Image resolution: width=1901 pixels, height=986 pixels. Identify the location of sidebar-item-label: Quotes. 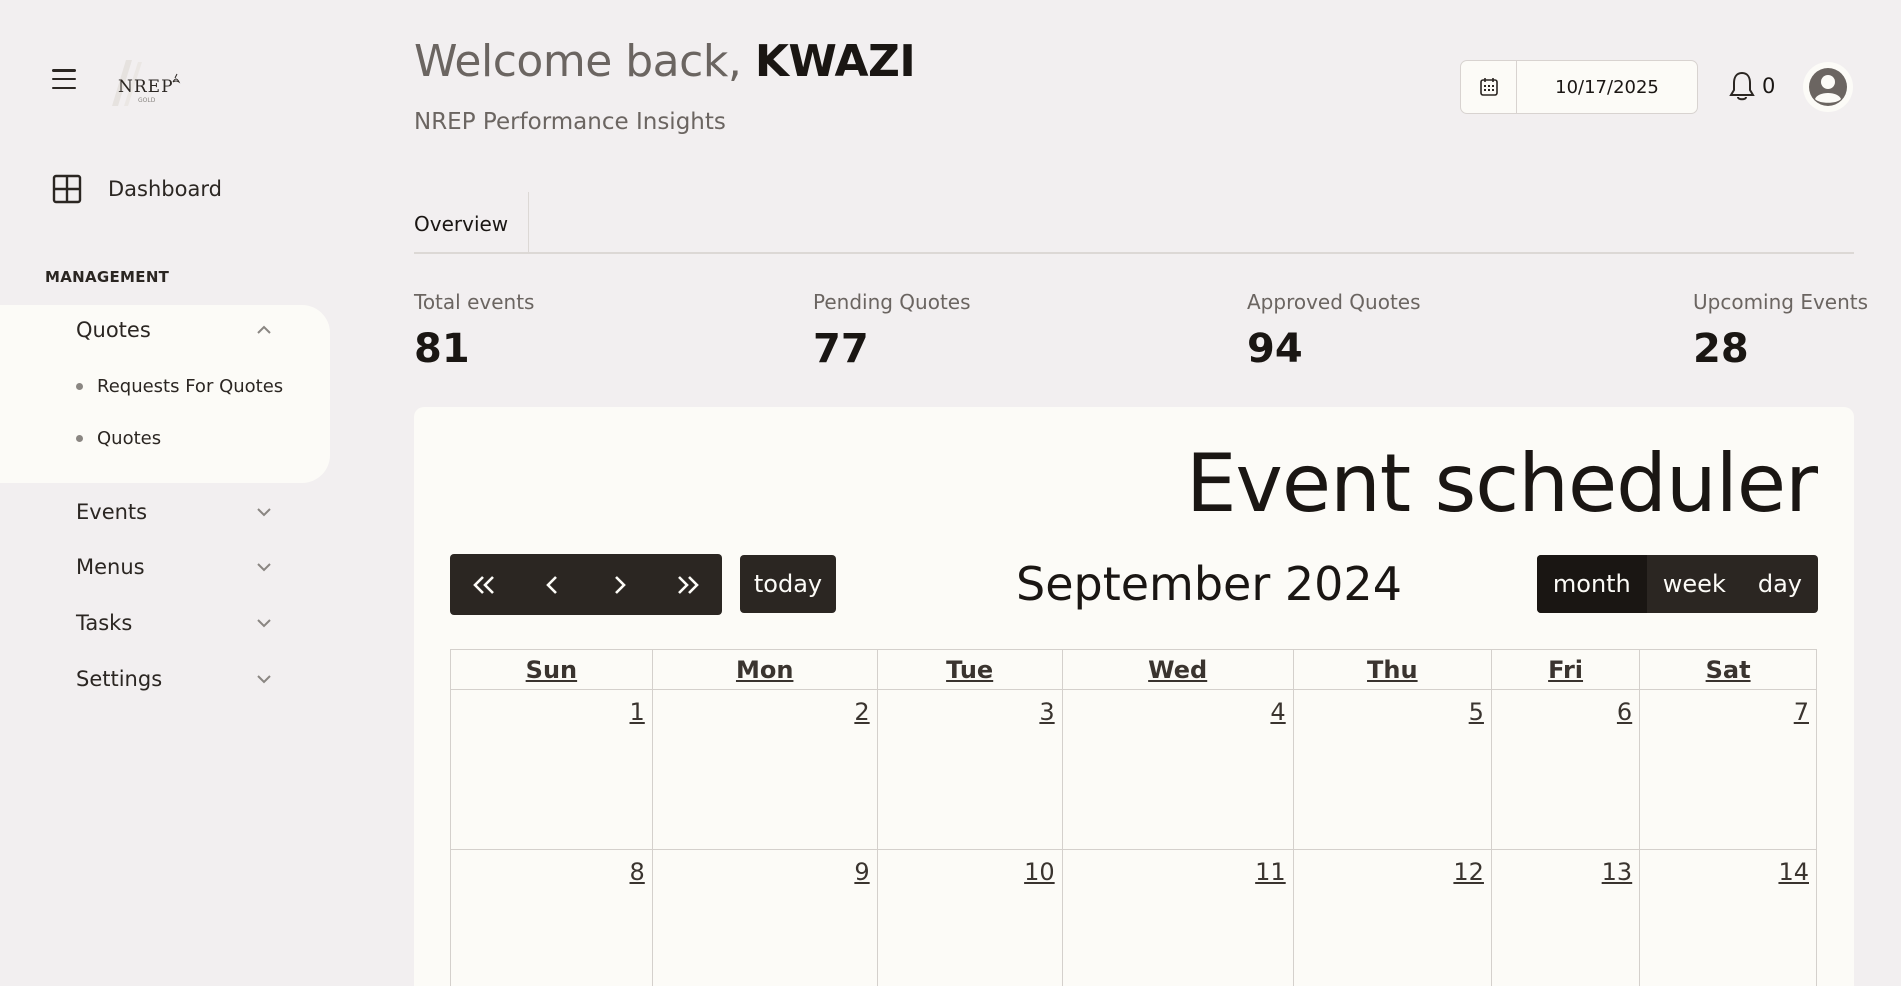
(113, 330).